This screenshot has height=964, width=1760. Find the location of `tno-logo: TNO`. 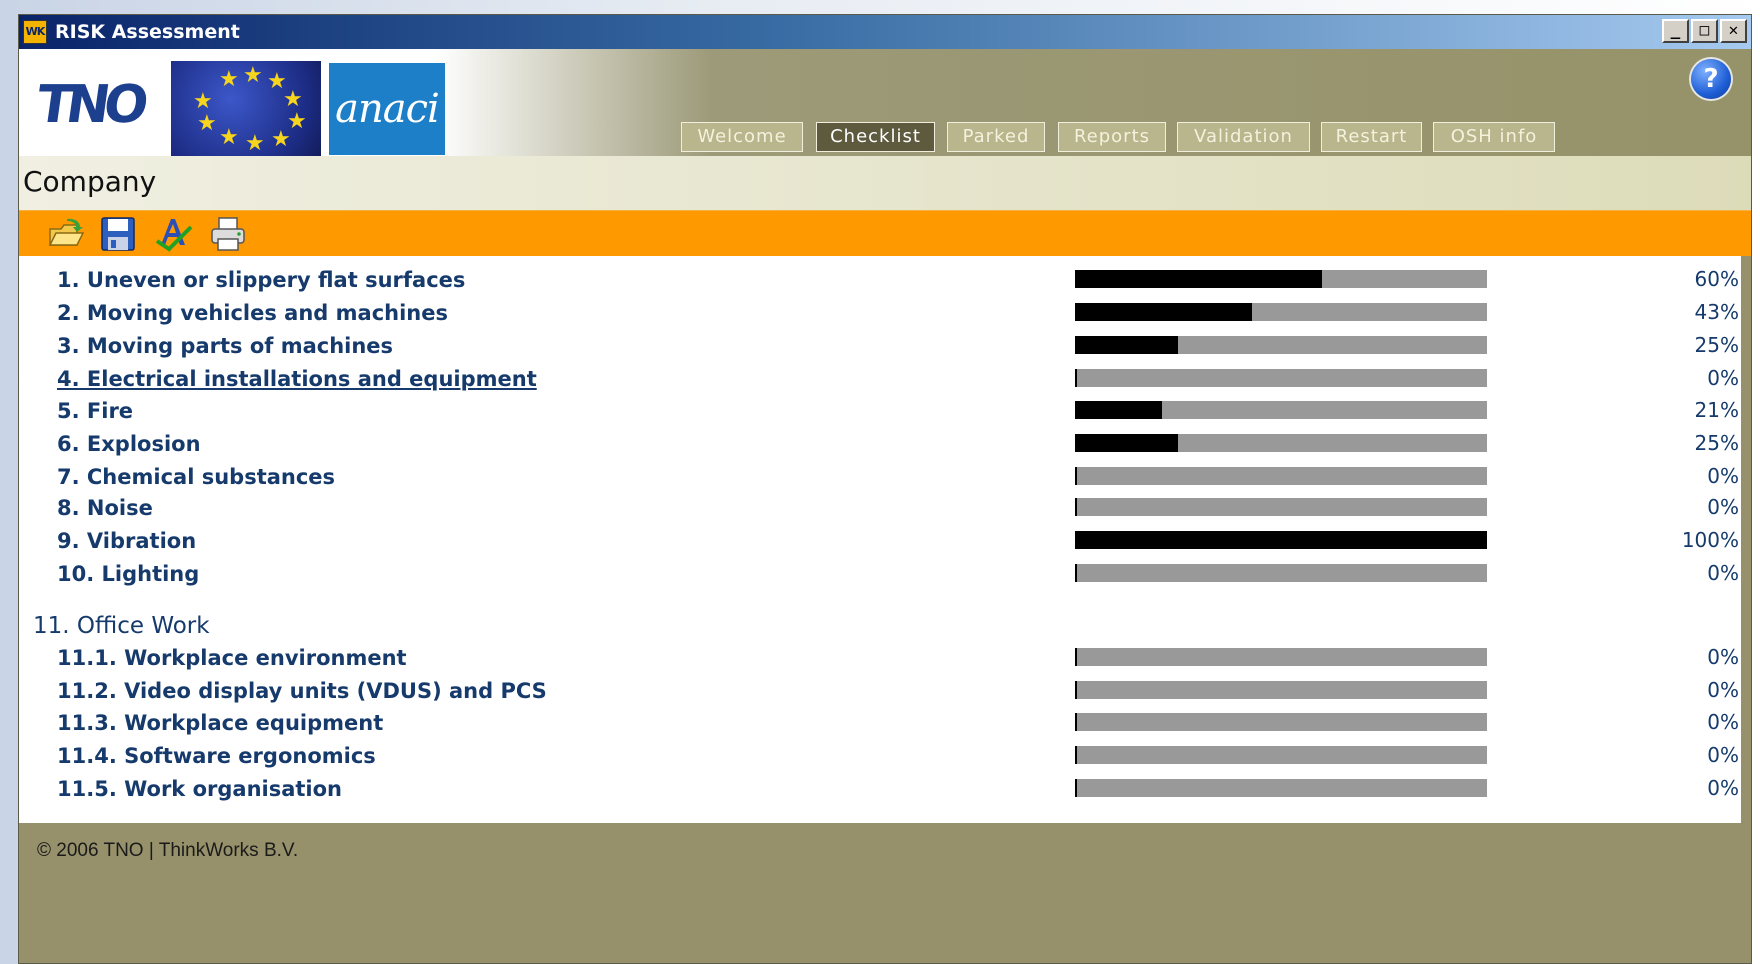

tno-logo: TNO is located at coordinates (90, 105).